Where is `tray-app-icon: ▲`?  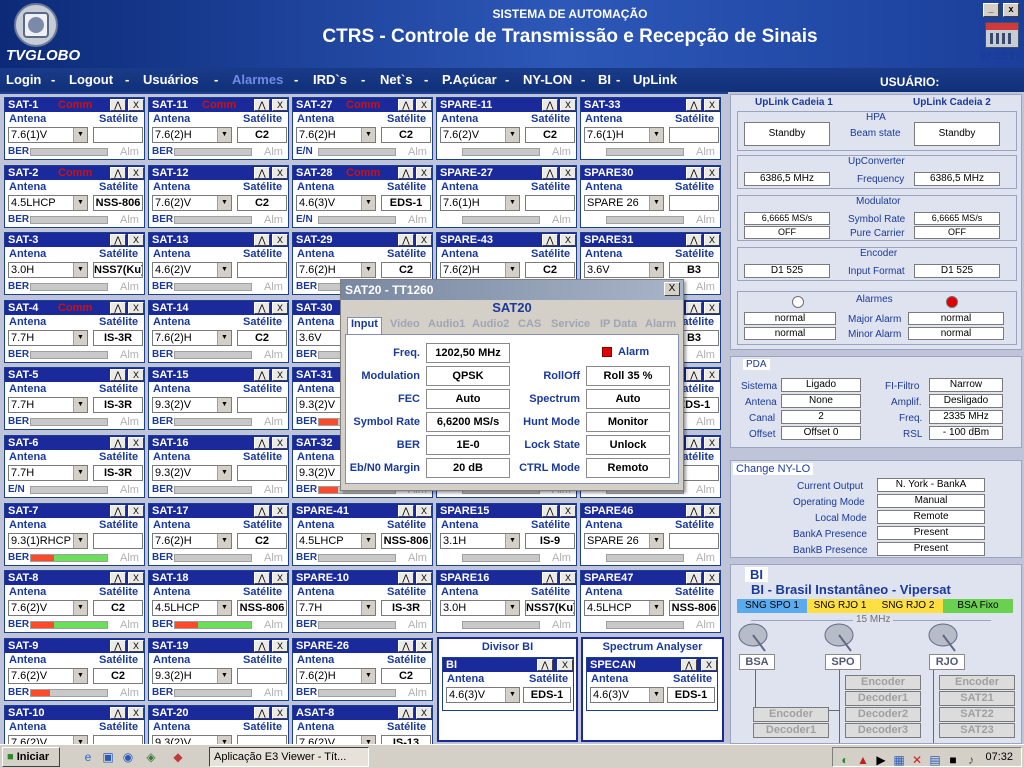 tray-app-icon: ▲ is located at coordinates (863, 760).